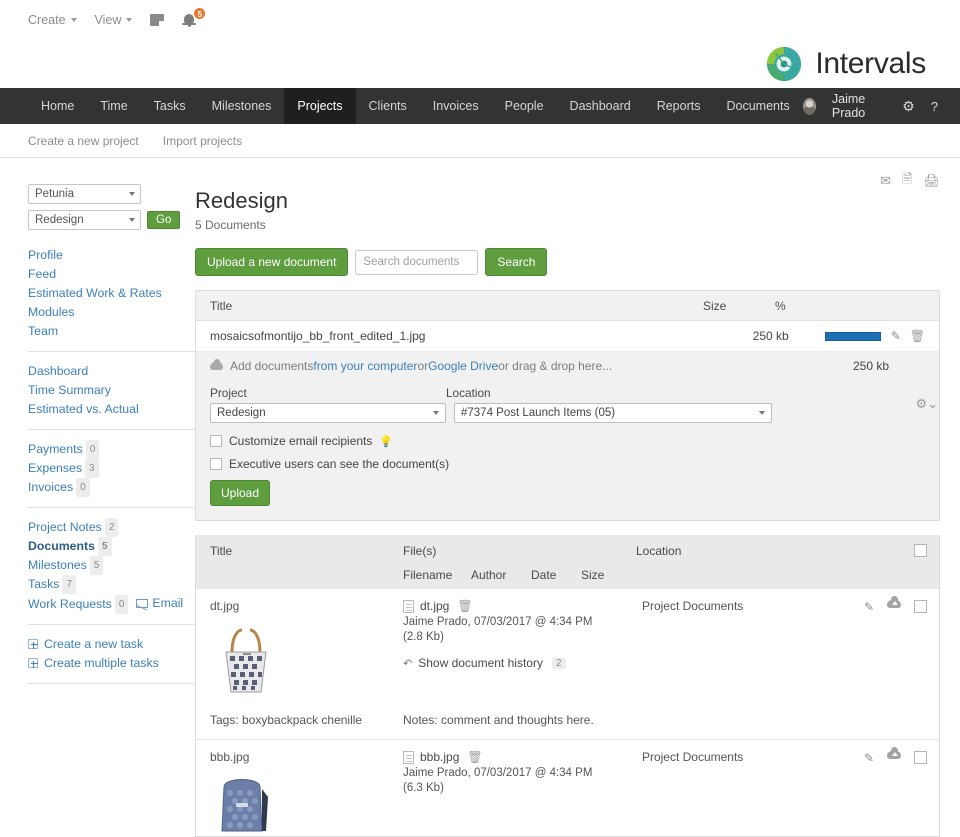 This screenshot has height=837, width=960. Describe the element at coordinates (73, 20) in the screenshot. I see `chevron-down-icon` at that location.